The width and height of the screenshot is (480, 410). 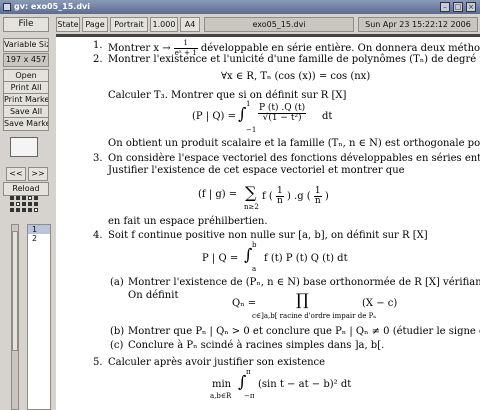 What do you see at coordinates (251, 192) in the screenshot?
I see `sum-sign: ∑` at bounding box center [251, 192].